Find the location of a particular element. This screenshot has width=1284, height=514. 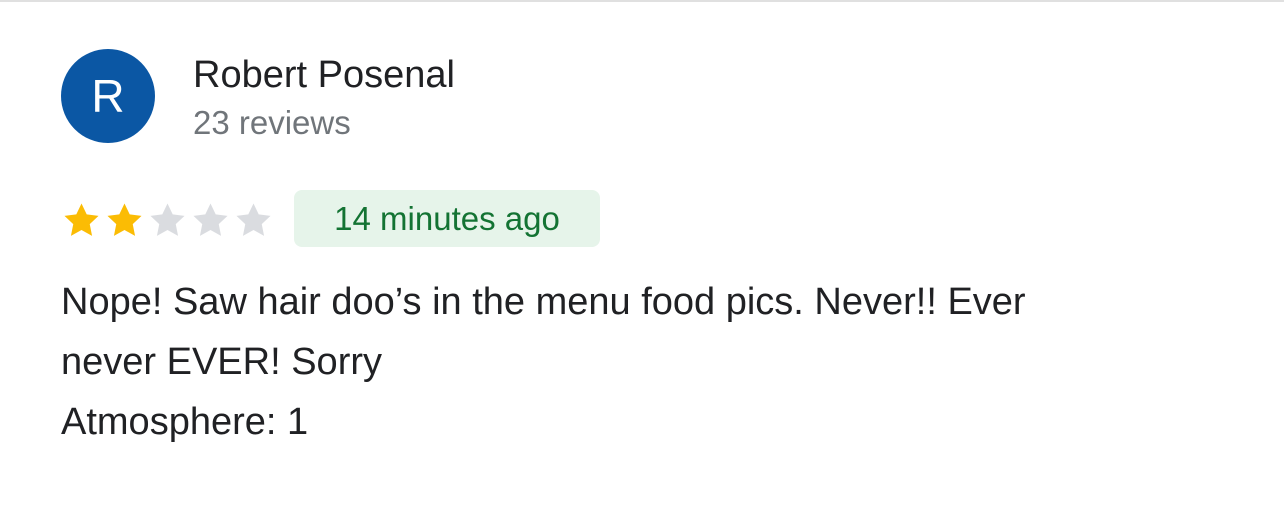

avatar: R is located at coordinates (108, 96).